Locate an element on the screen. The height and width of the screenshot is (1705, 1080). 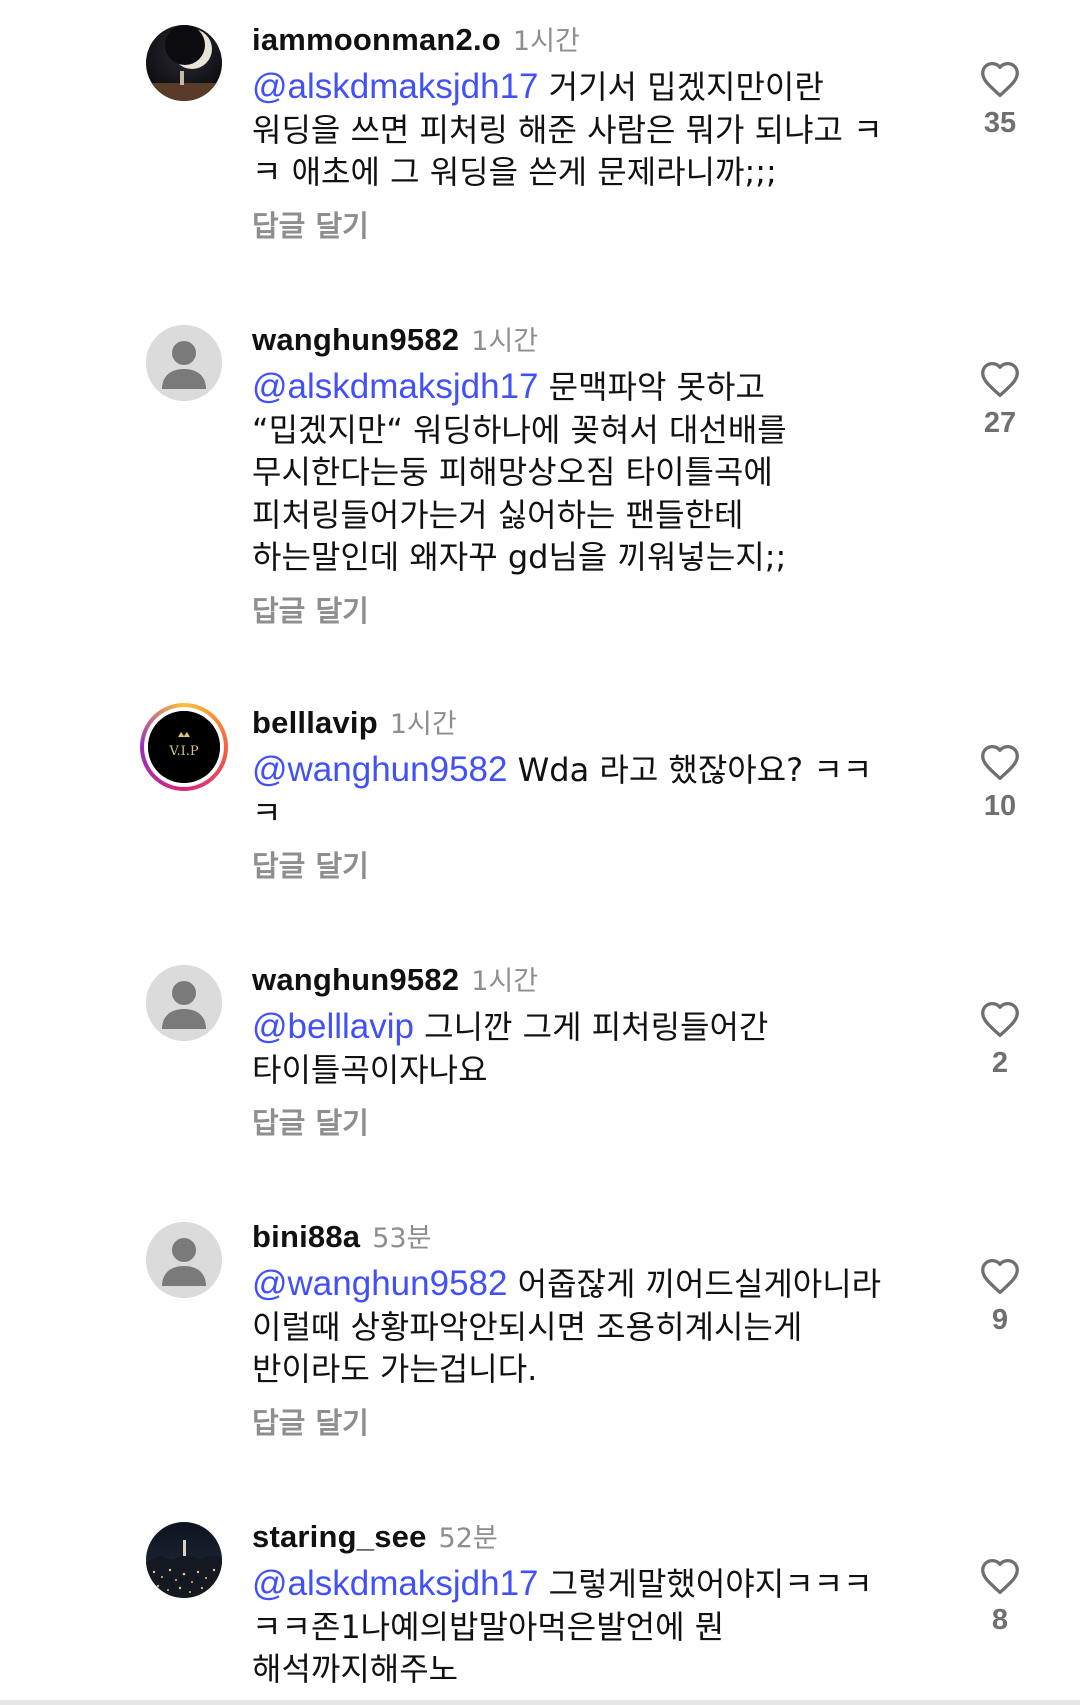
comment-timestamp: 53분 is located at coordinates (402, 1238).